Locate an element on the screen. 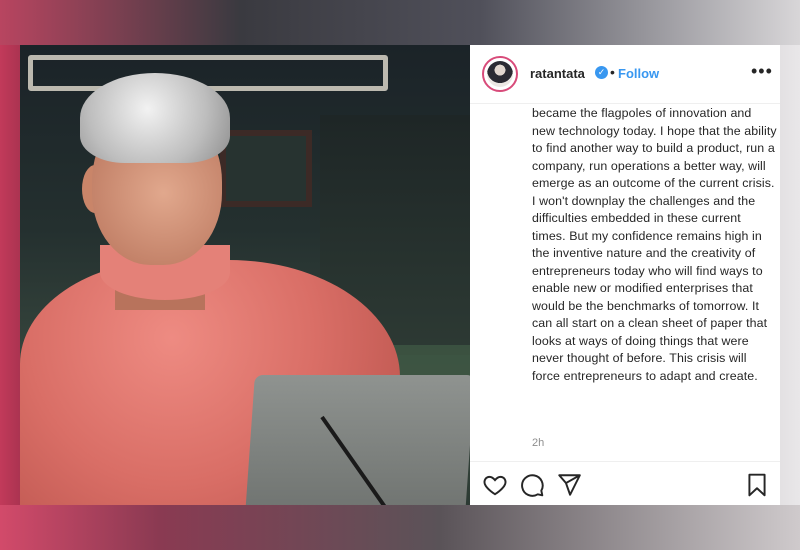 The image size is (800, 550). more-icon: ••• is located at coordinates (762, 71).